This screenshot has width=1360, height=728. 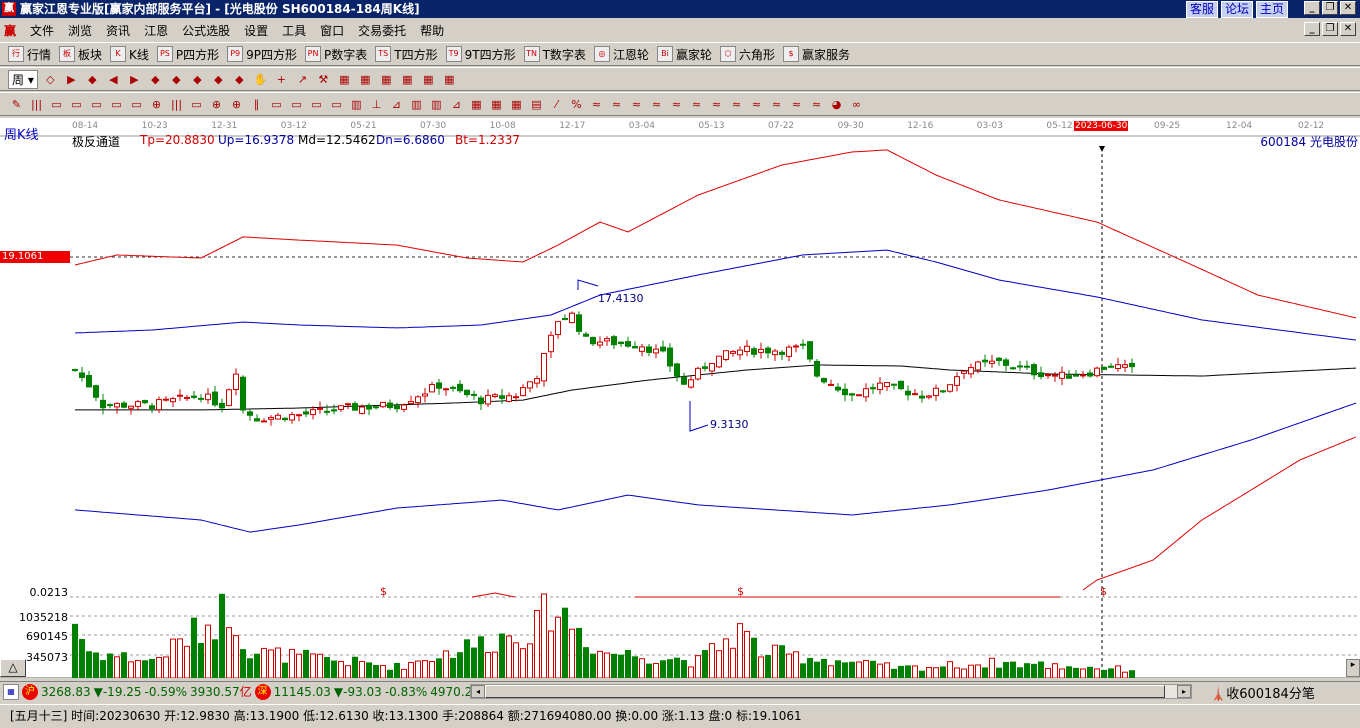 I want to click on horizontal-scrollbar: ◂ ▸, so click(x=831, y=691).